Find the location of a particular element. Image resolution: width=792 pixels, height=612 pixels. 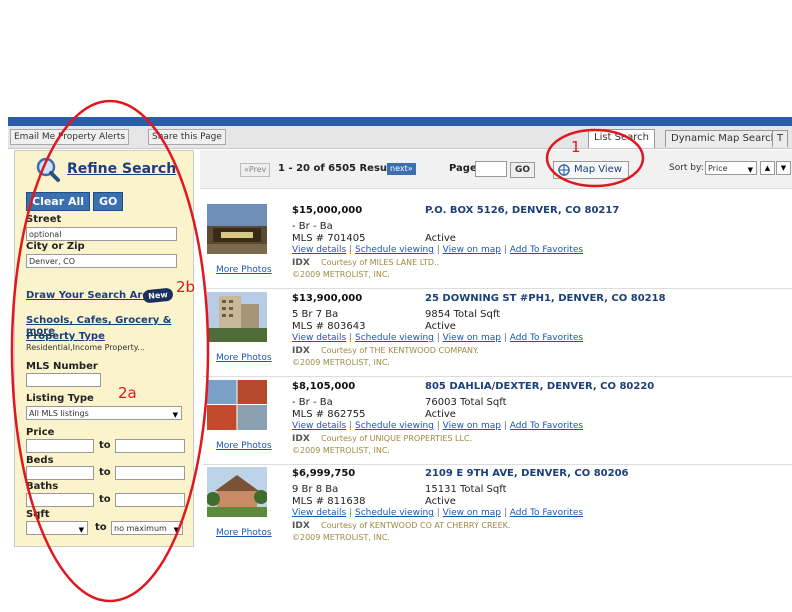

annotation-label-2b: 2b is located at coordinates (186, 287).